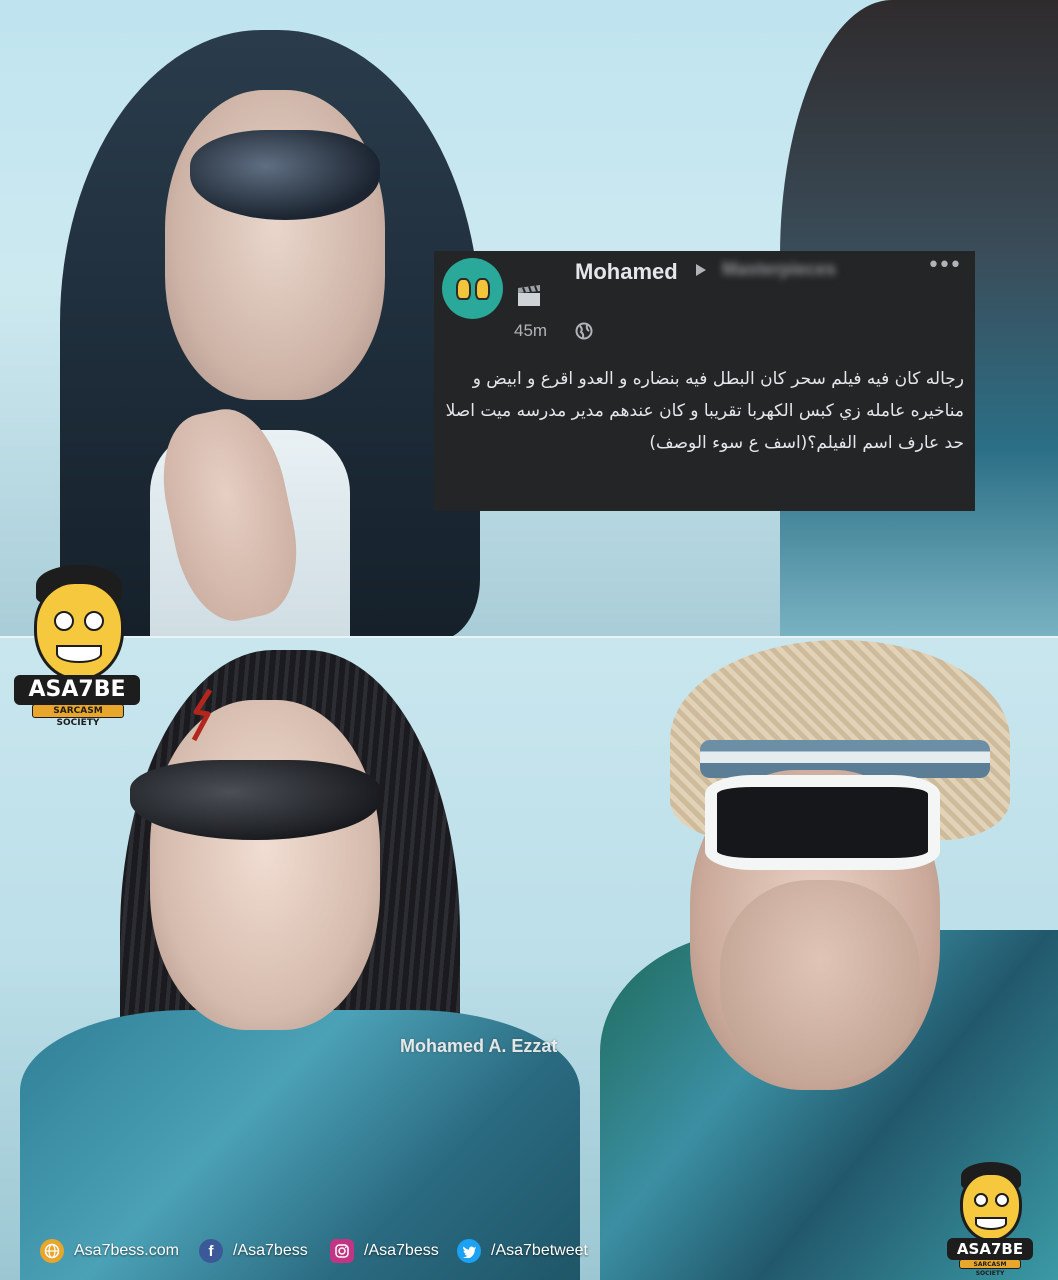 The height and width of the screenshot is (1280, 1058). I want to click on logo-face, so click(79, 631).